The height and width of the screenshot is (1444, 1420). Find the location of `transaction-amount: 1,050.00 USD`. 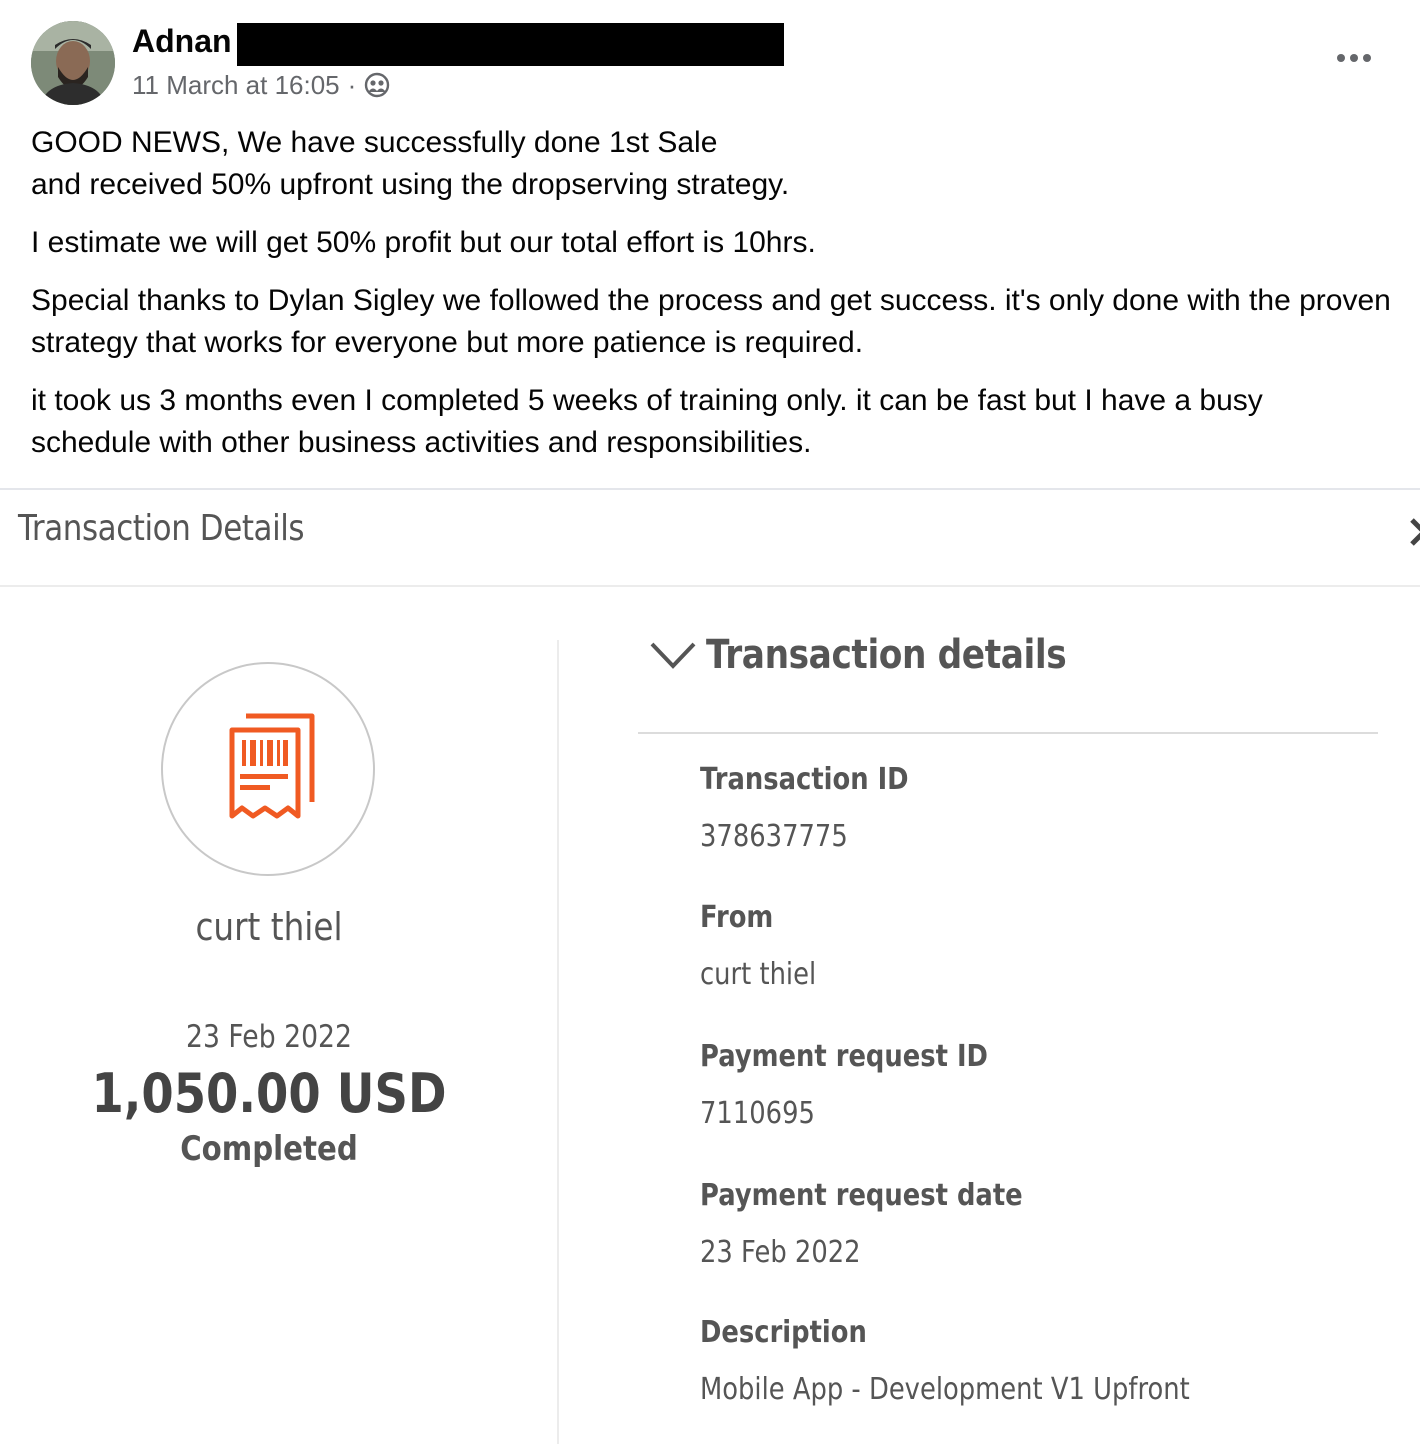

transaction-amount: 1,050.00 USD is located at coordinates (269, 1093).